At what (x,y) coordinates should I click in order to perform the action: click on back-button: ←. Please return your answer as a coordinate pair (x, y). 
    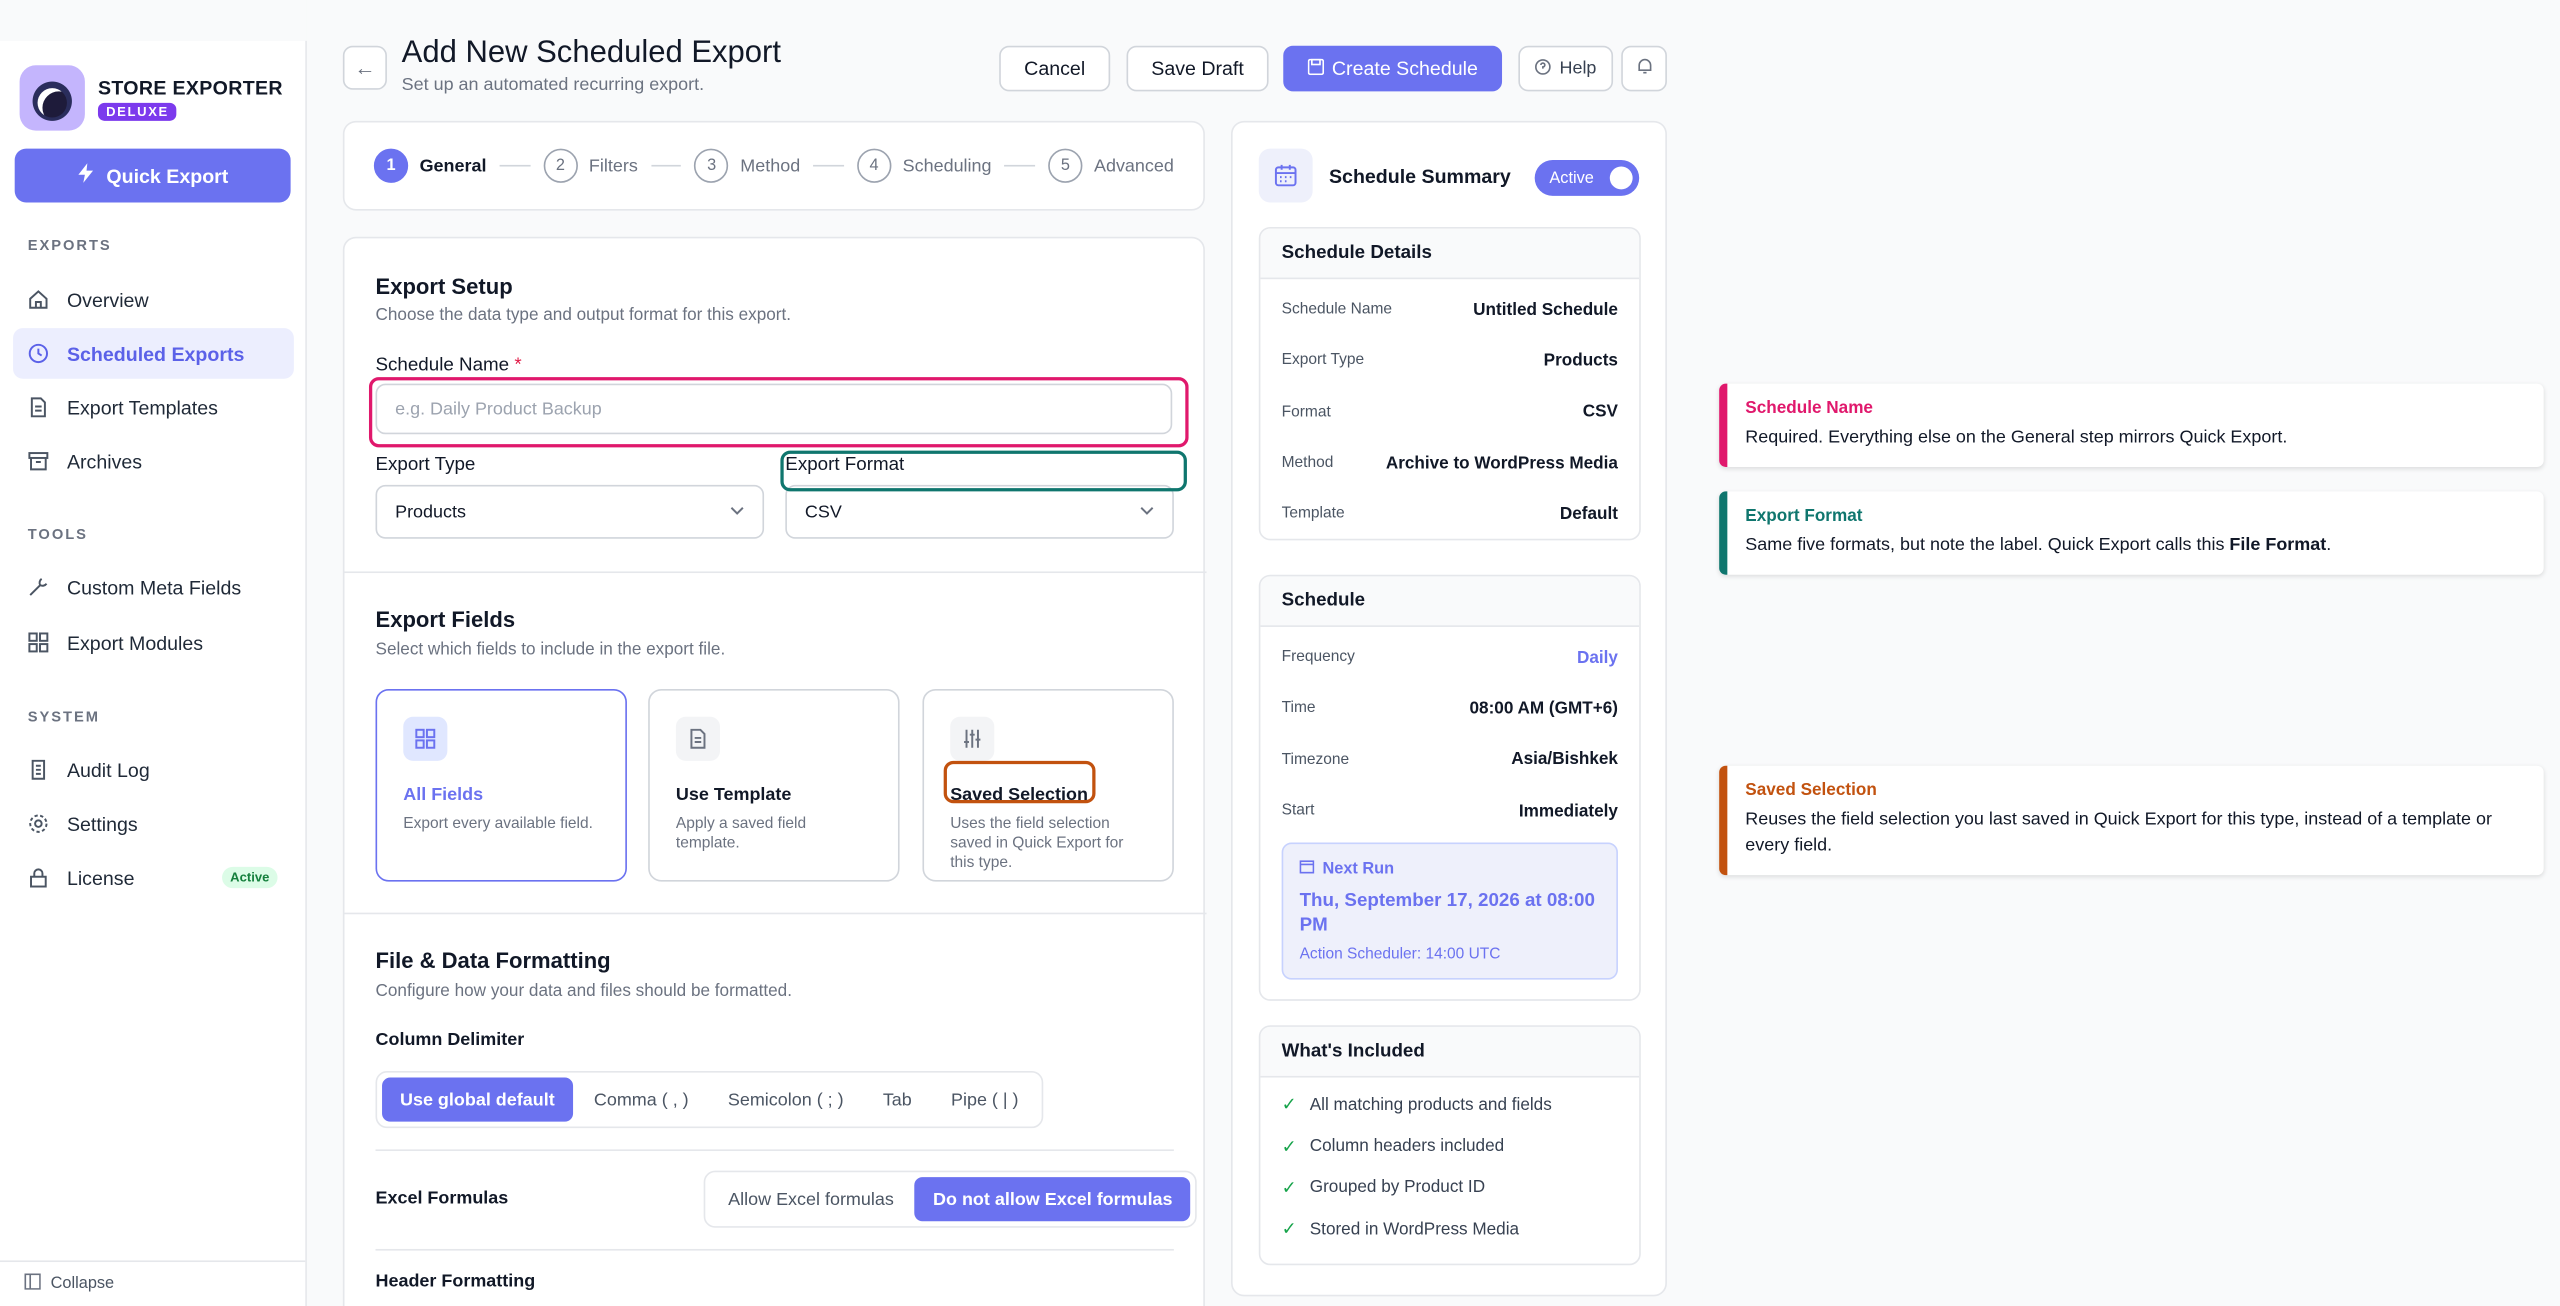
    Looking at the image, I should click on (364, 67).